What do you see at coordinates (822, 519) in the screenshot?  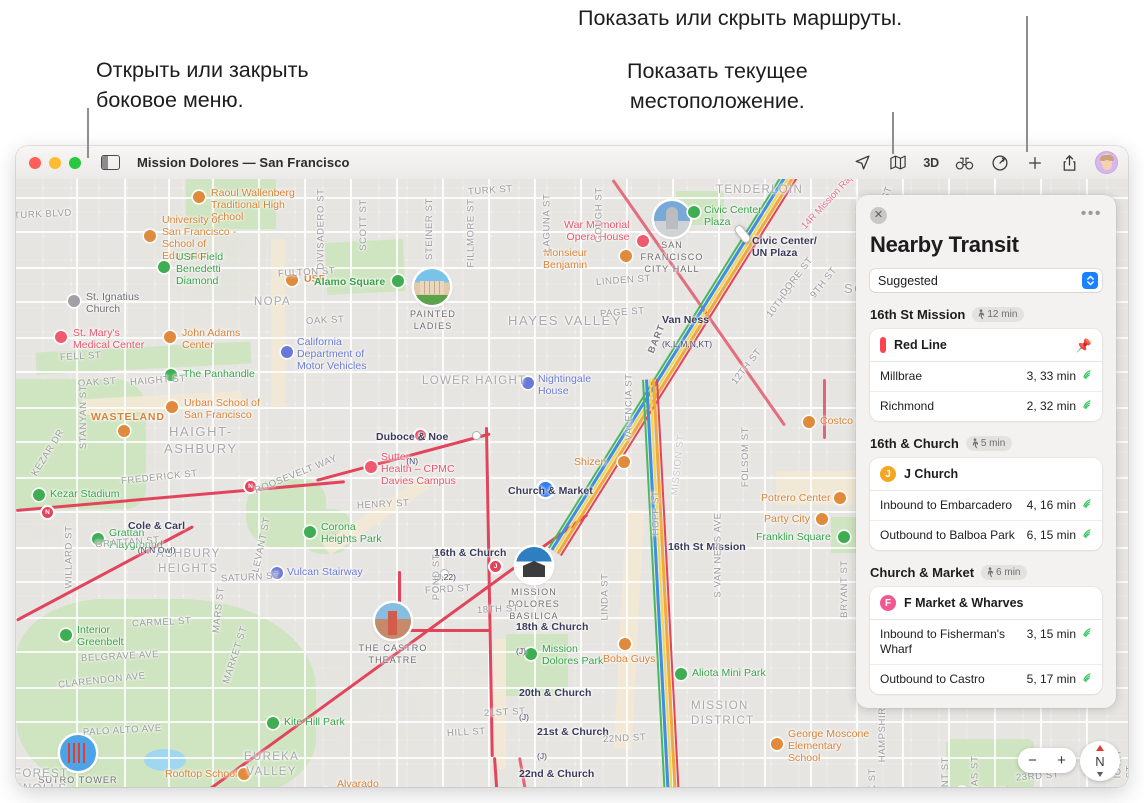 I see `map-poi-icon-party-city` at bounding box center [822, 519].